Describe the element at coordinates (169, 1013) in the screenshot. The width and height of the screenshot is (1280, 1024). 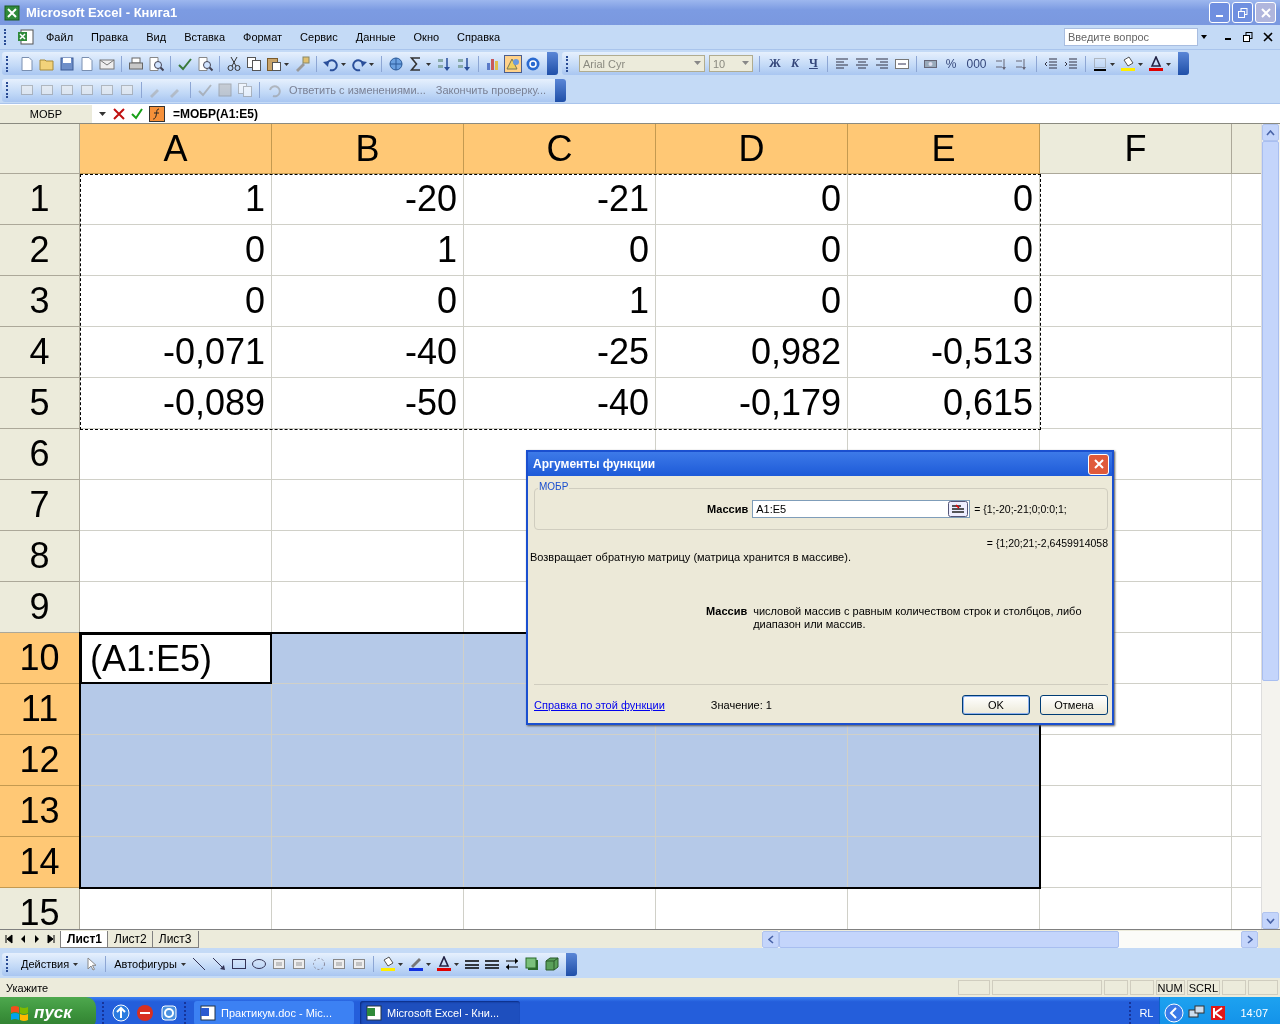
I see `browser-icon` at that location.